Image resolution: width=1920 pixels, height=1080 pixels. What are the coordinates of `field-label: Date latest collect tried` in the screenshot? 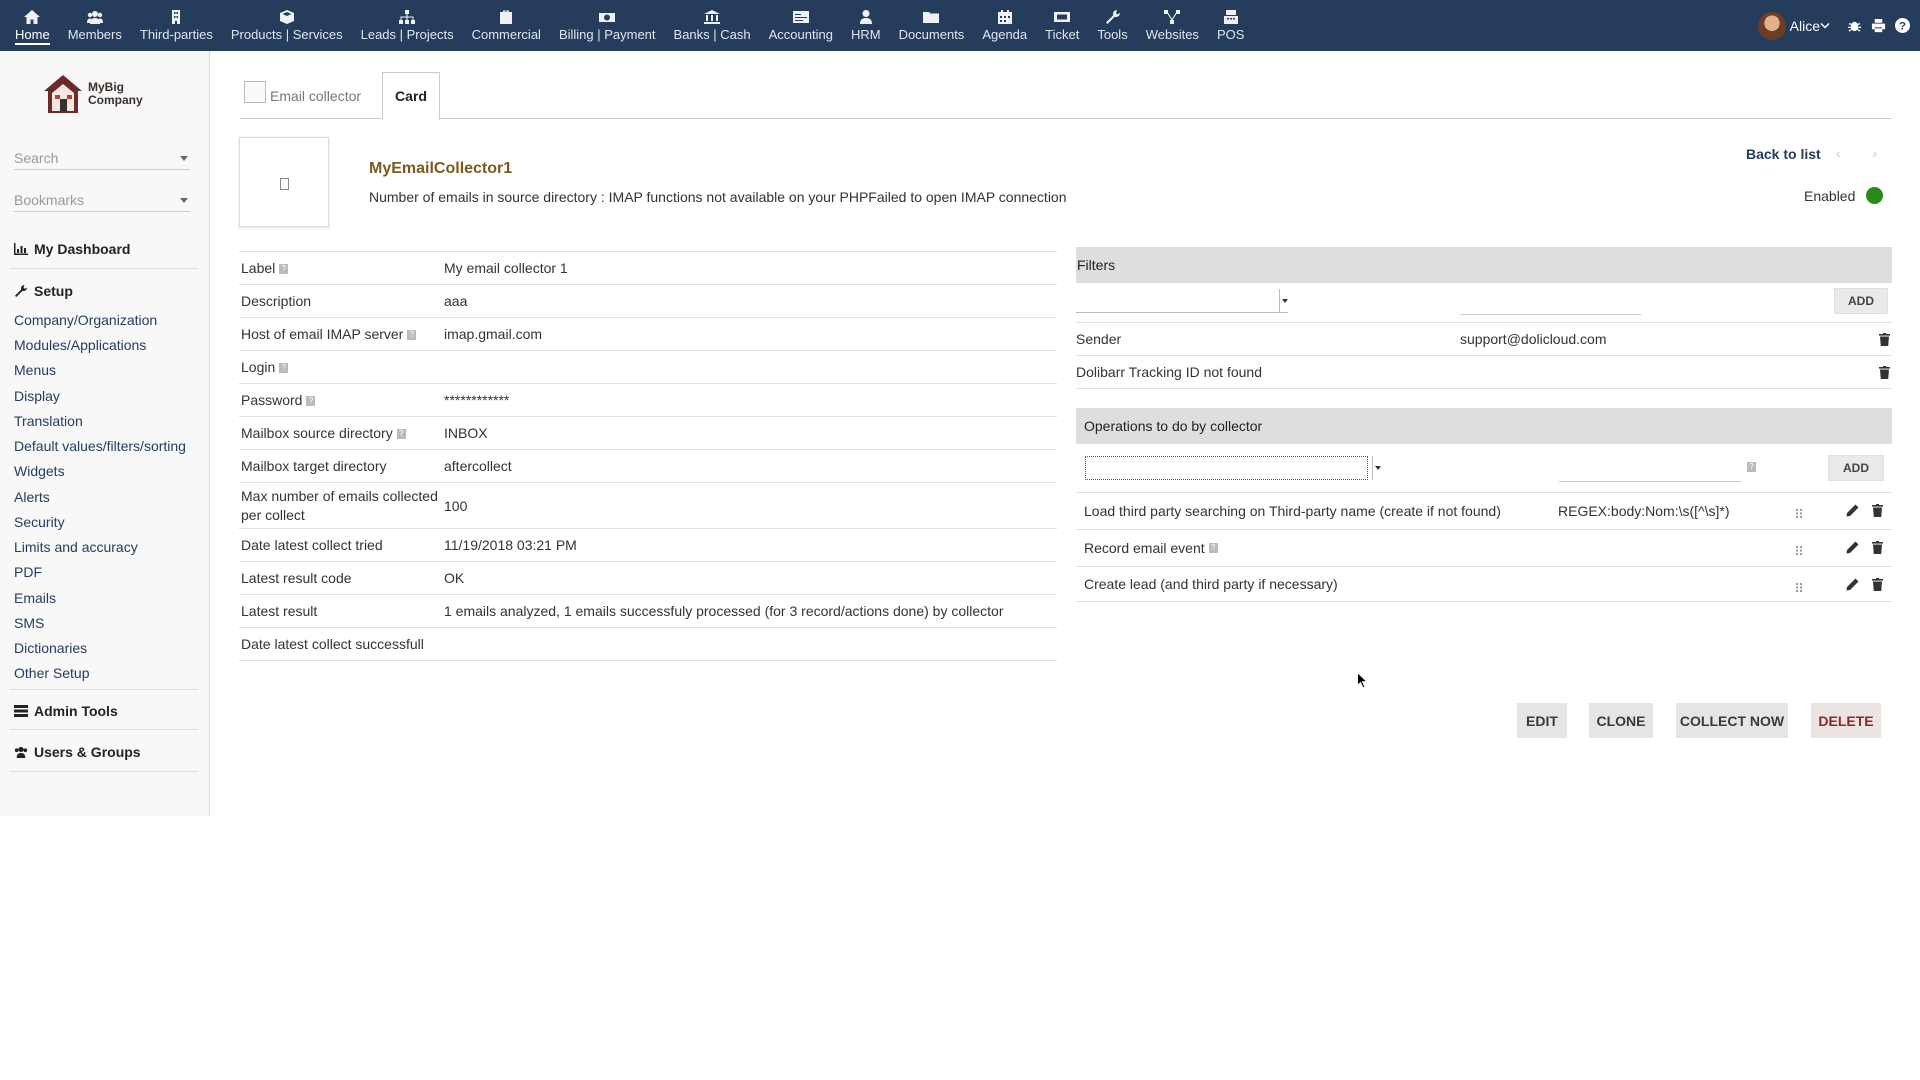 It's located at (312, 544).